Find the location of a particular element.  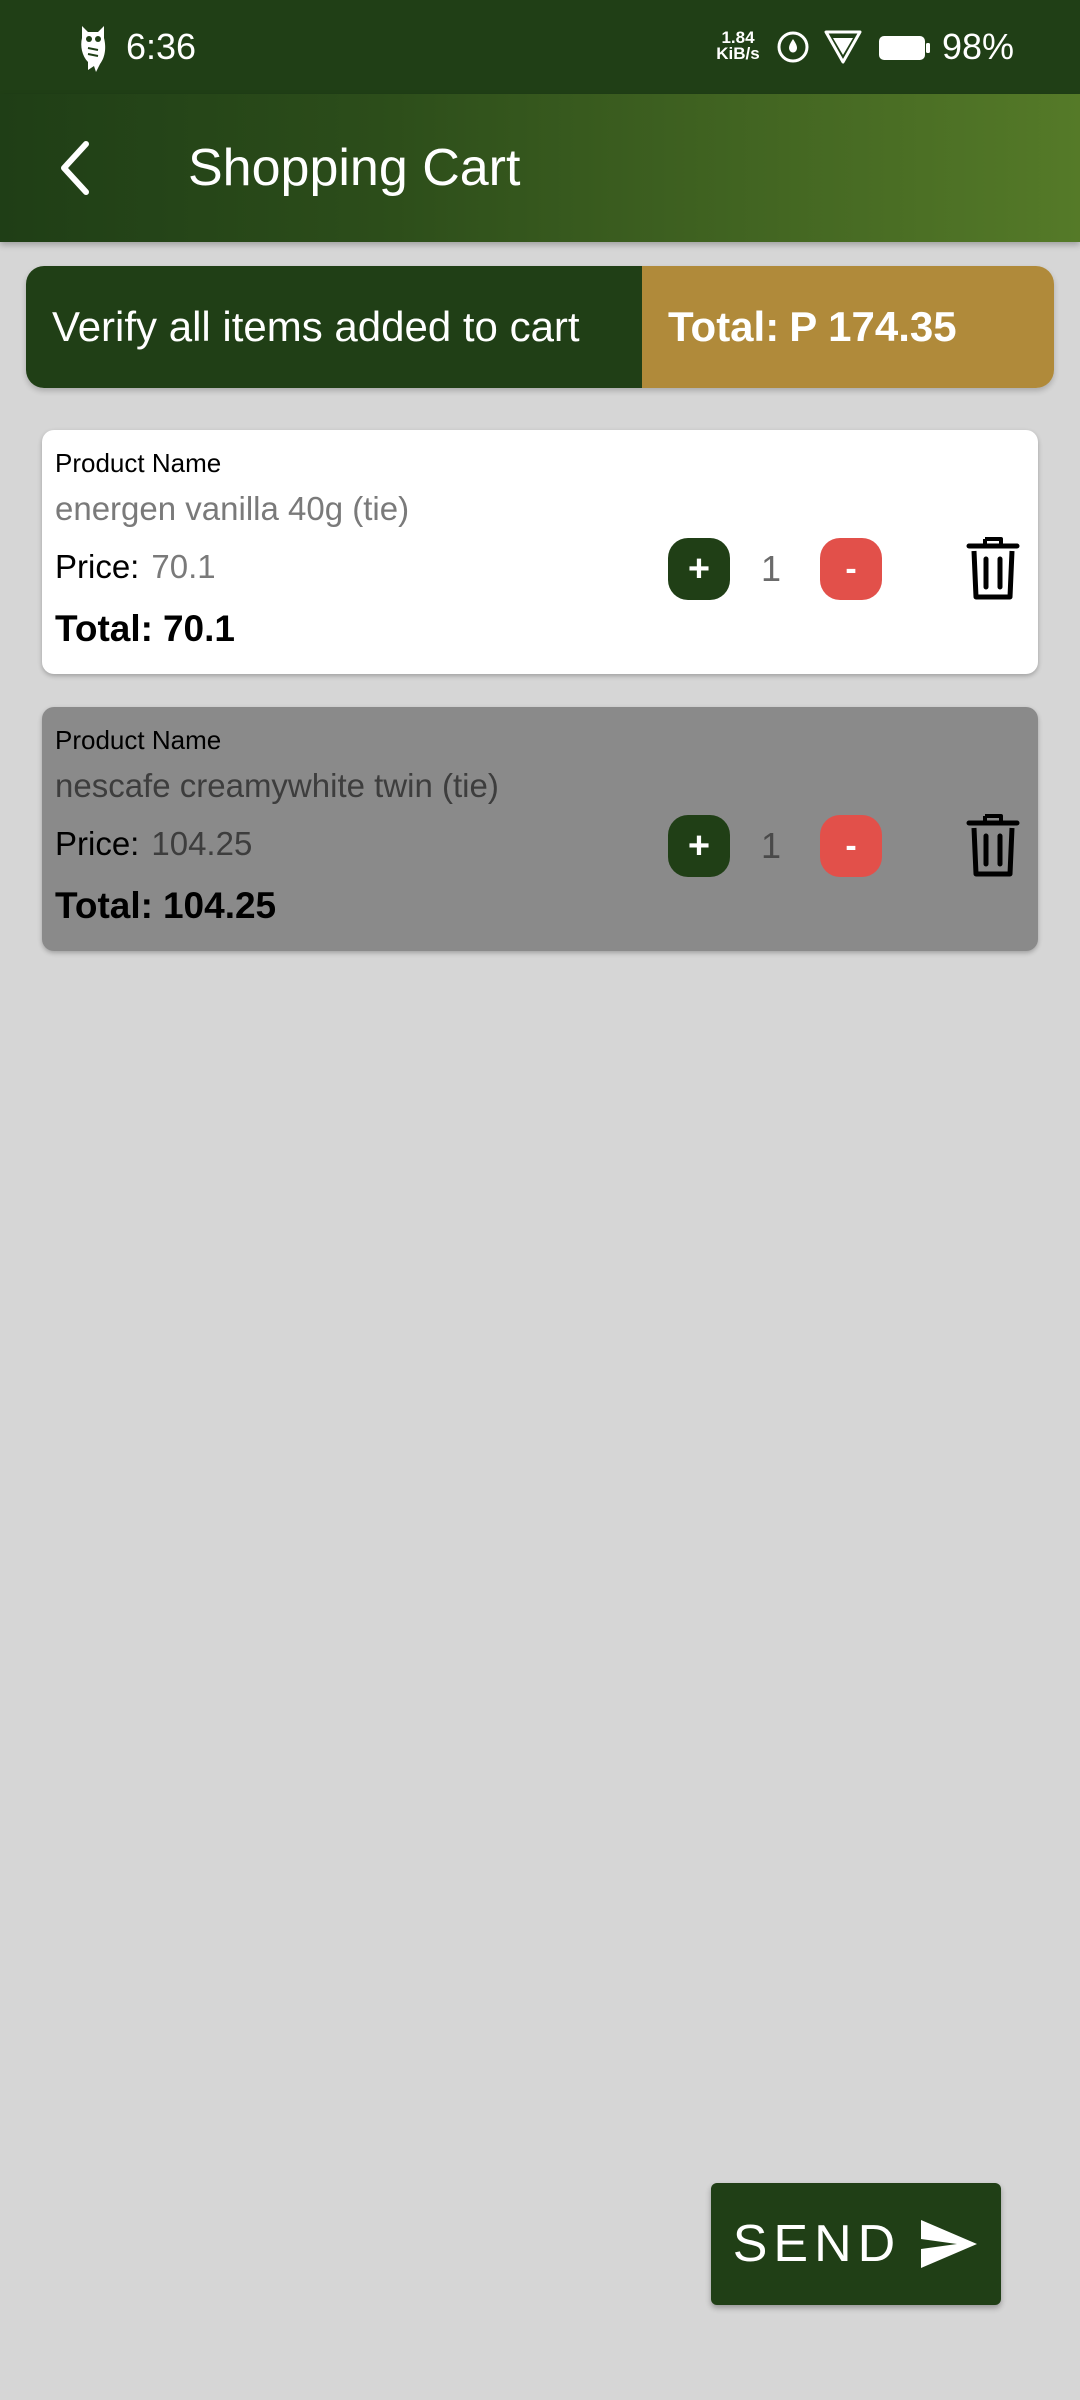

price-row: Price: 70.1 is located at coordinates (135, 567).